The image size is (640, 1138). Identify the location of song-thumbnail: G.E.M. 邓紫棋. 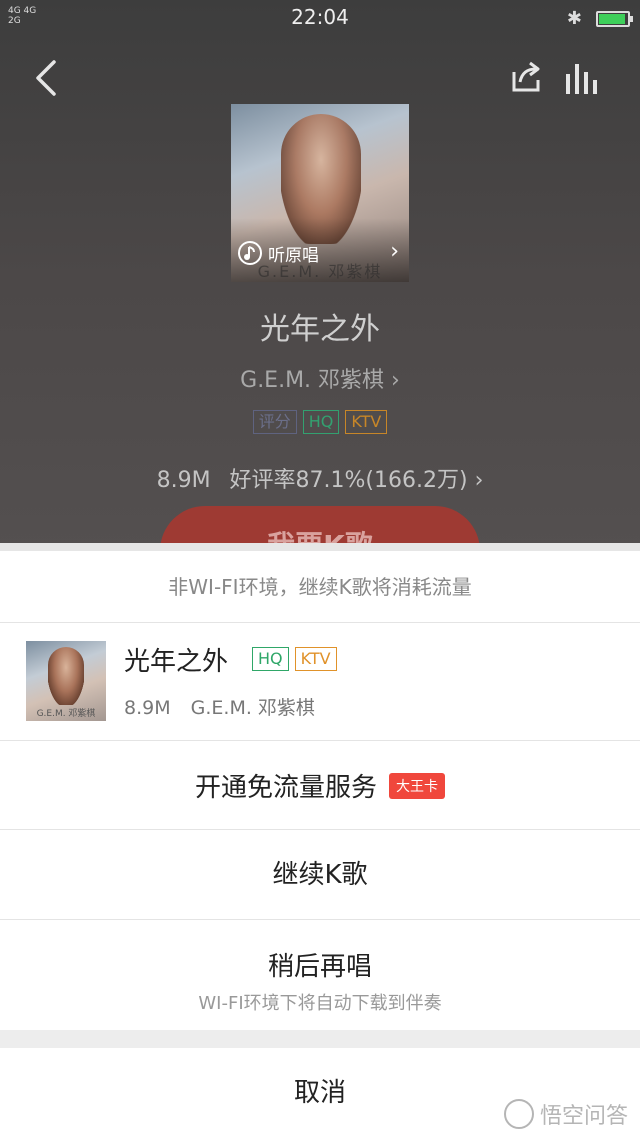
(66, 681).